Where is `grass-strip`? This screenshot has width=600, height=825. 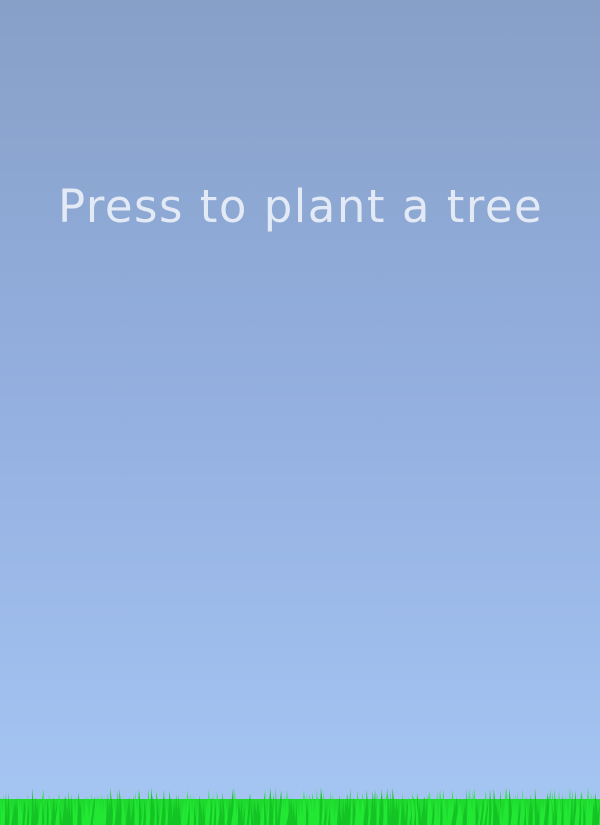
grass-strip is located at coordinates (300, 806).